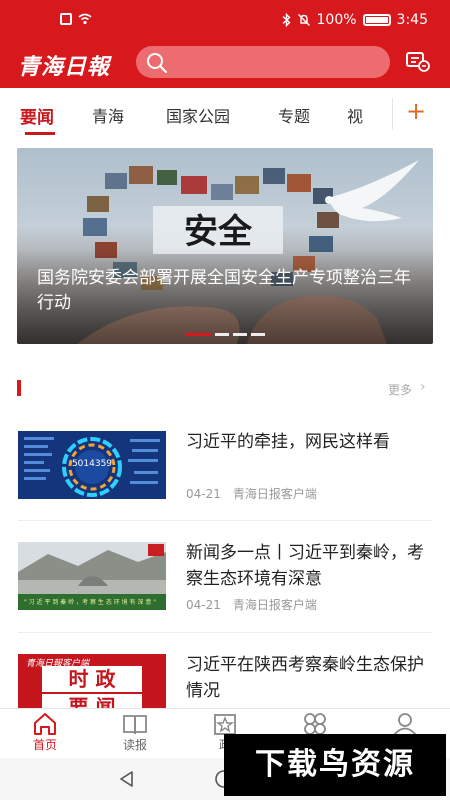 This screenshot has width=450, height=800. Describe the element at coordinates (90, 602) in the screenshot. I see `svg-text:" 习 近 平 到 秦 岭 ，考 察 生 态 环 境 有 深: " 习 近 平 到 秦 岭 ，考 察 生 态 环 境 有 深 意 "` at that location.